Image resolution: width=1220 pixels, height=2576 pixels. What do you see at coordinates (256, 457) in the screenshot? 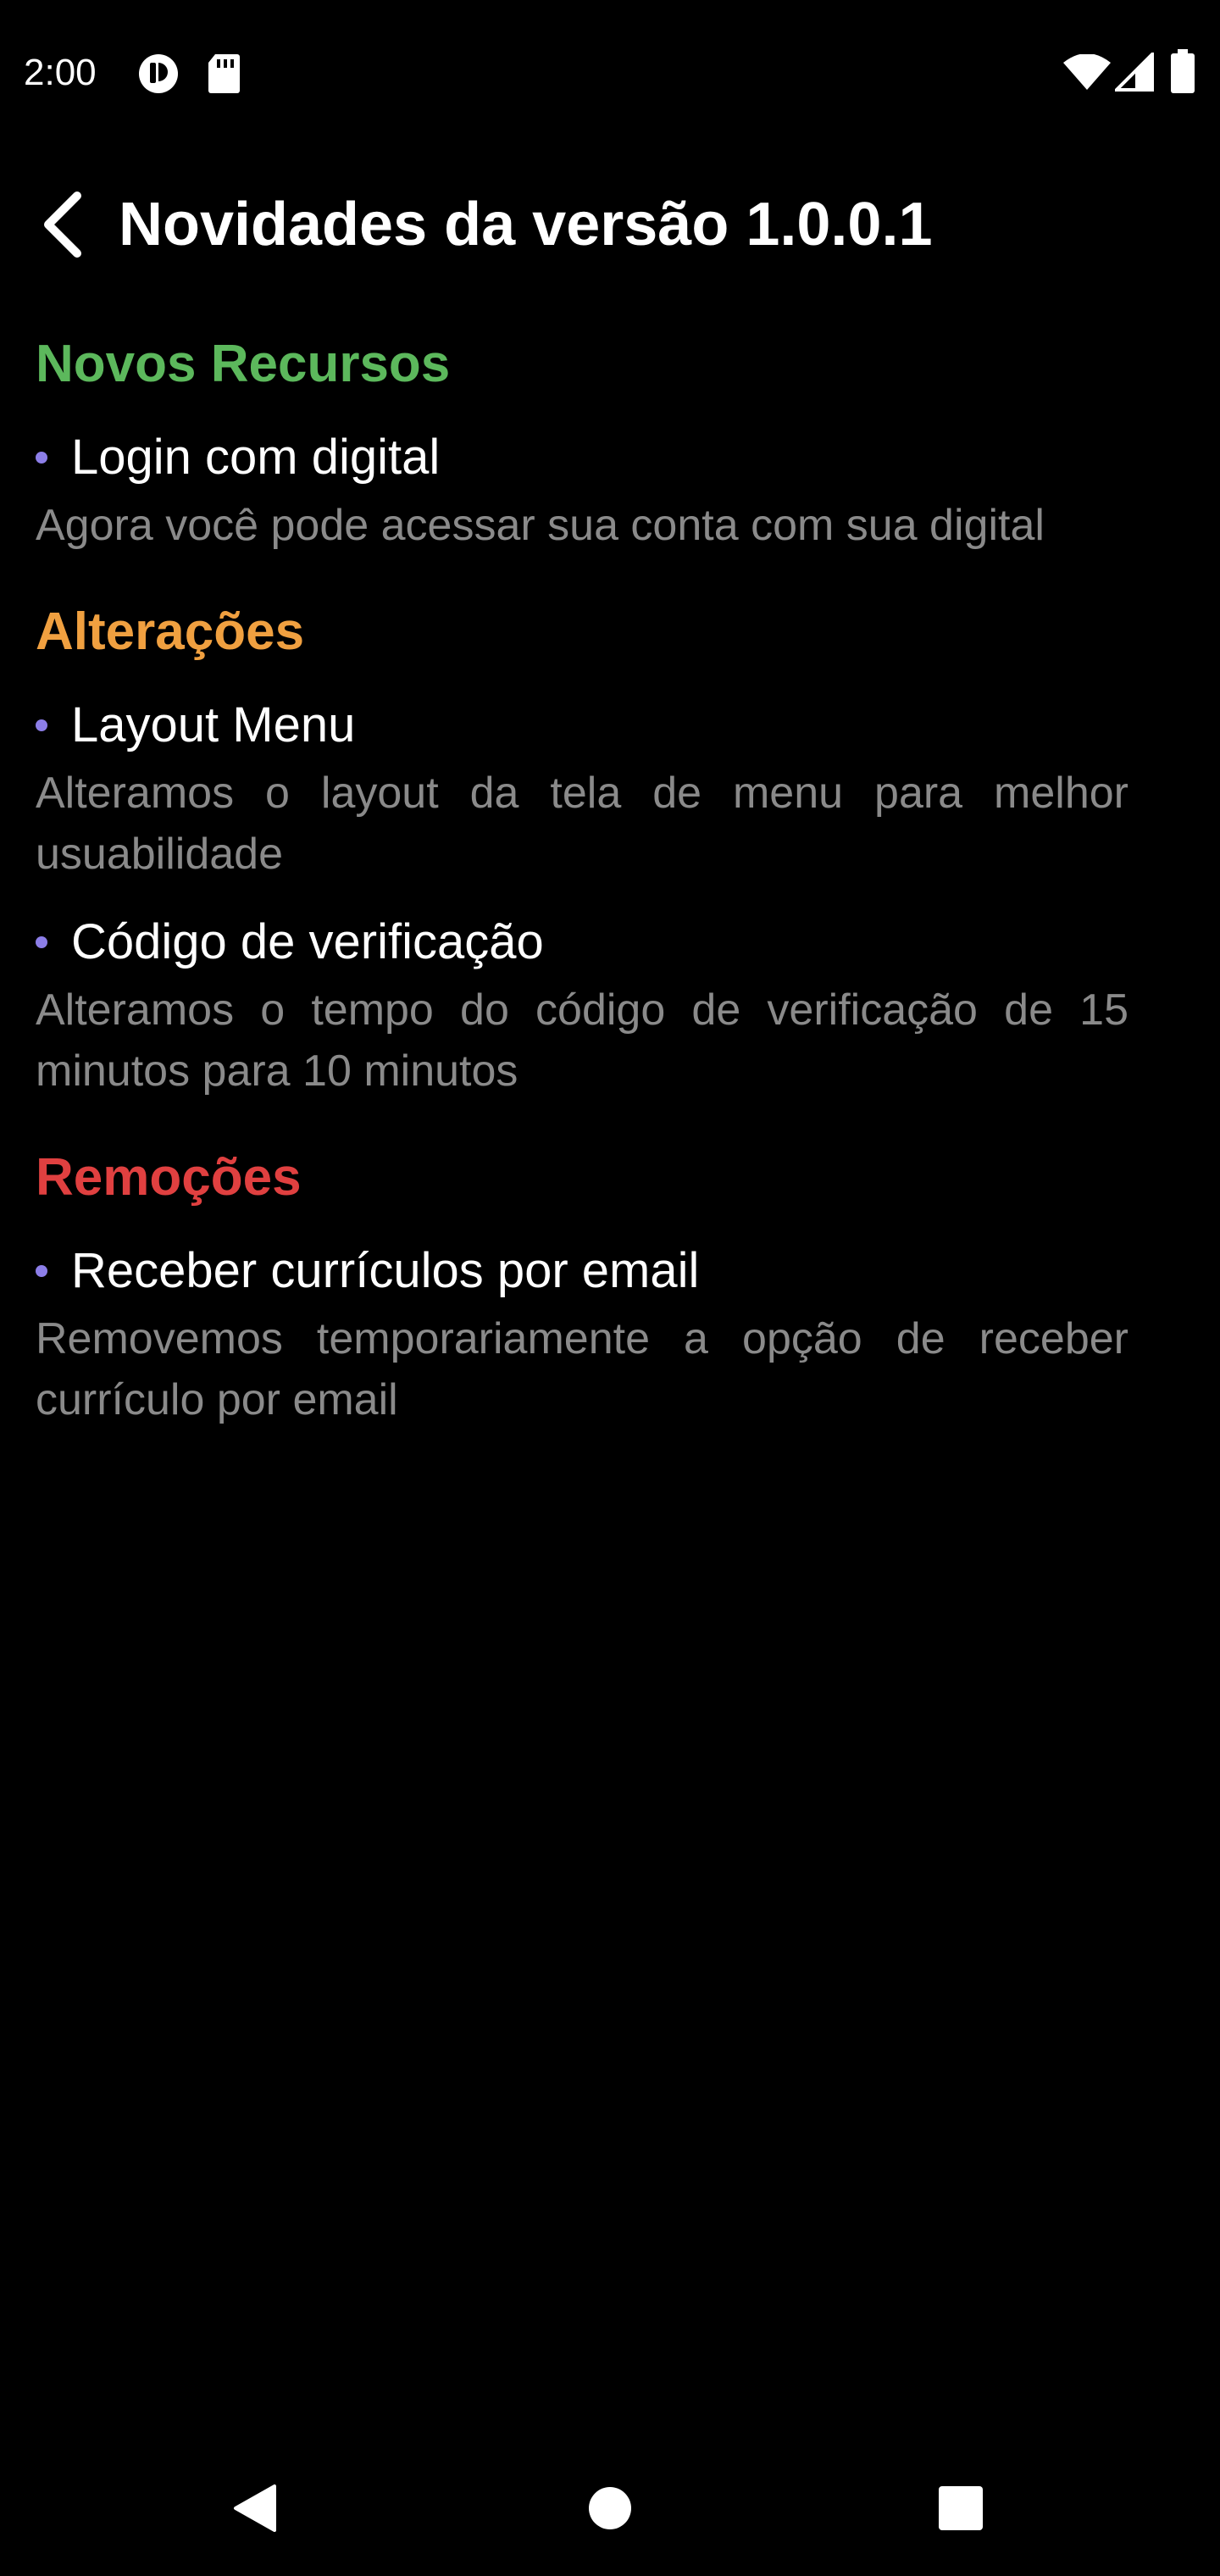
I see `item-title: Login com digital` at bounding box center [256, 457].